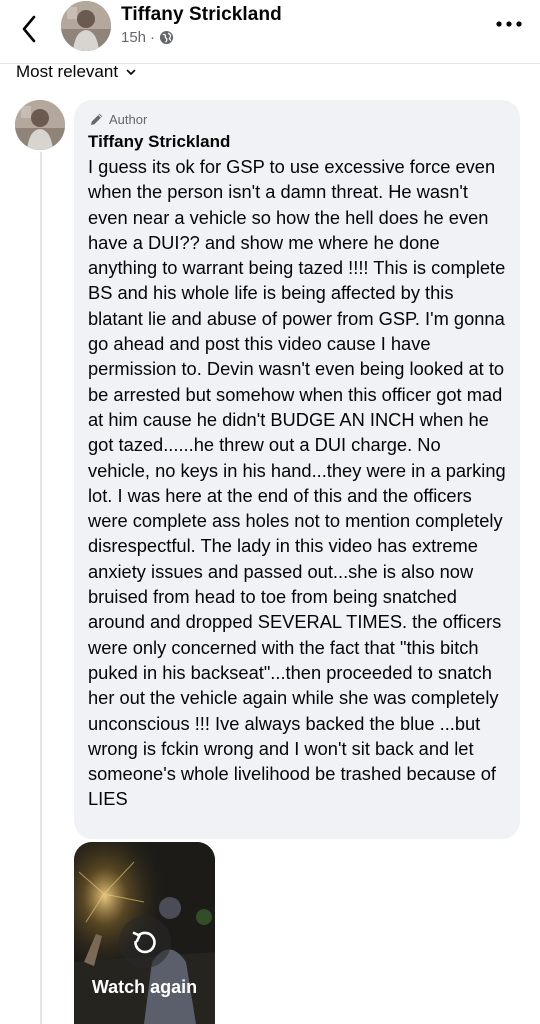 The image size is (540, 1024). Describe the element at coordinates (67, 71) in the screenshot. I see `sort-label: Most relevant` at that location.